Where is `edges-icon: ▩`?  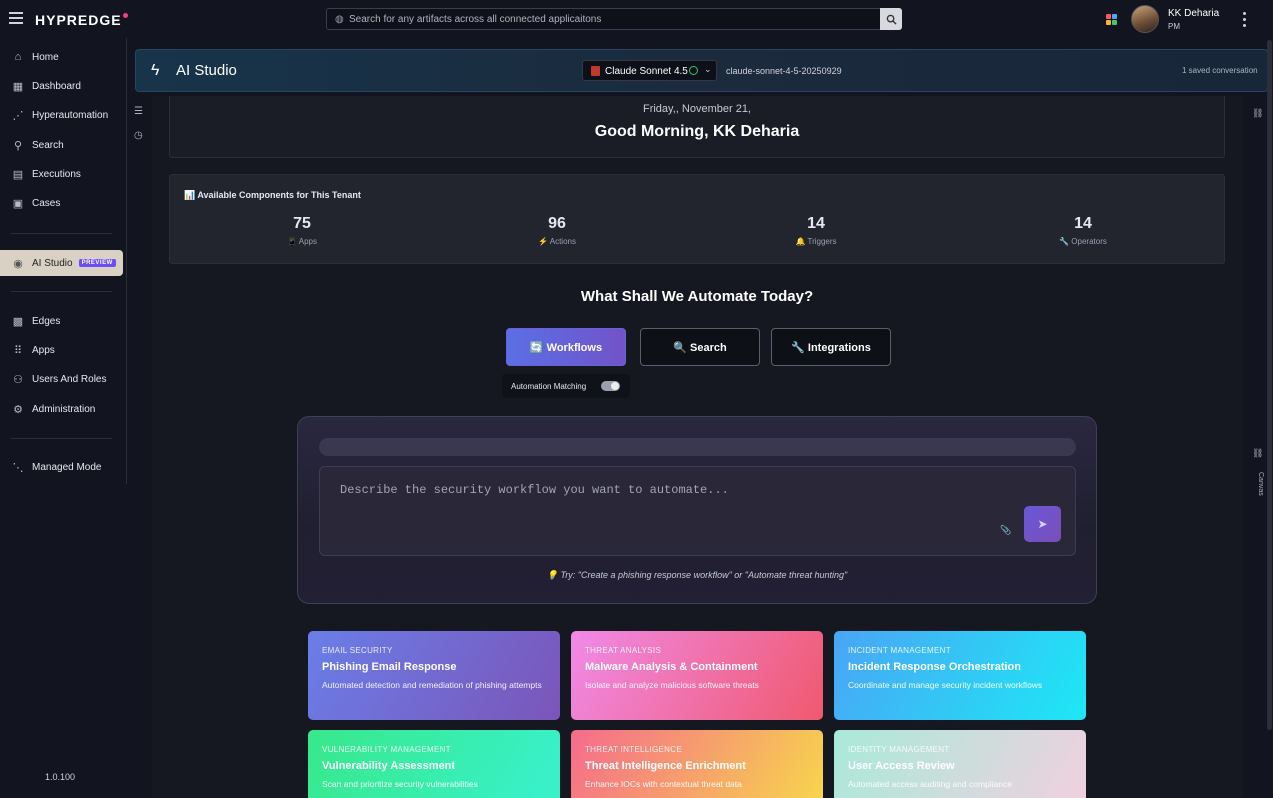 edges-icon: ▩ is located at coordinates (18, 321).